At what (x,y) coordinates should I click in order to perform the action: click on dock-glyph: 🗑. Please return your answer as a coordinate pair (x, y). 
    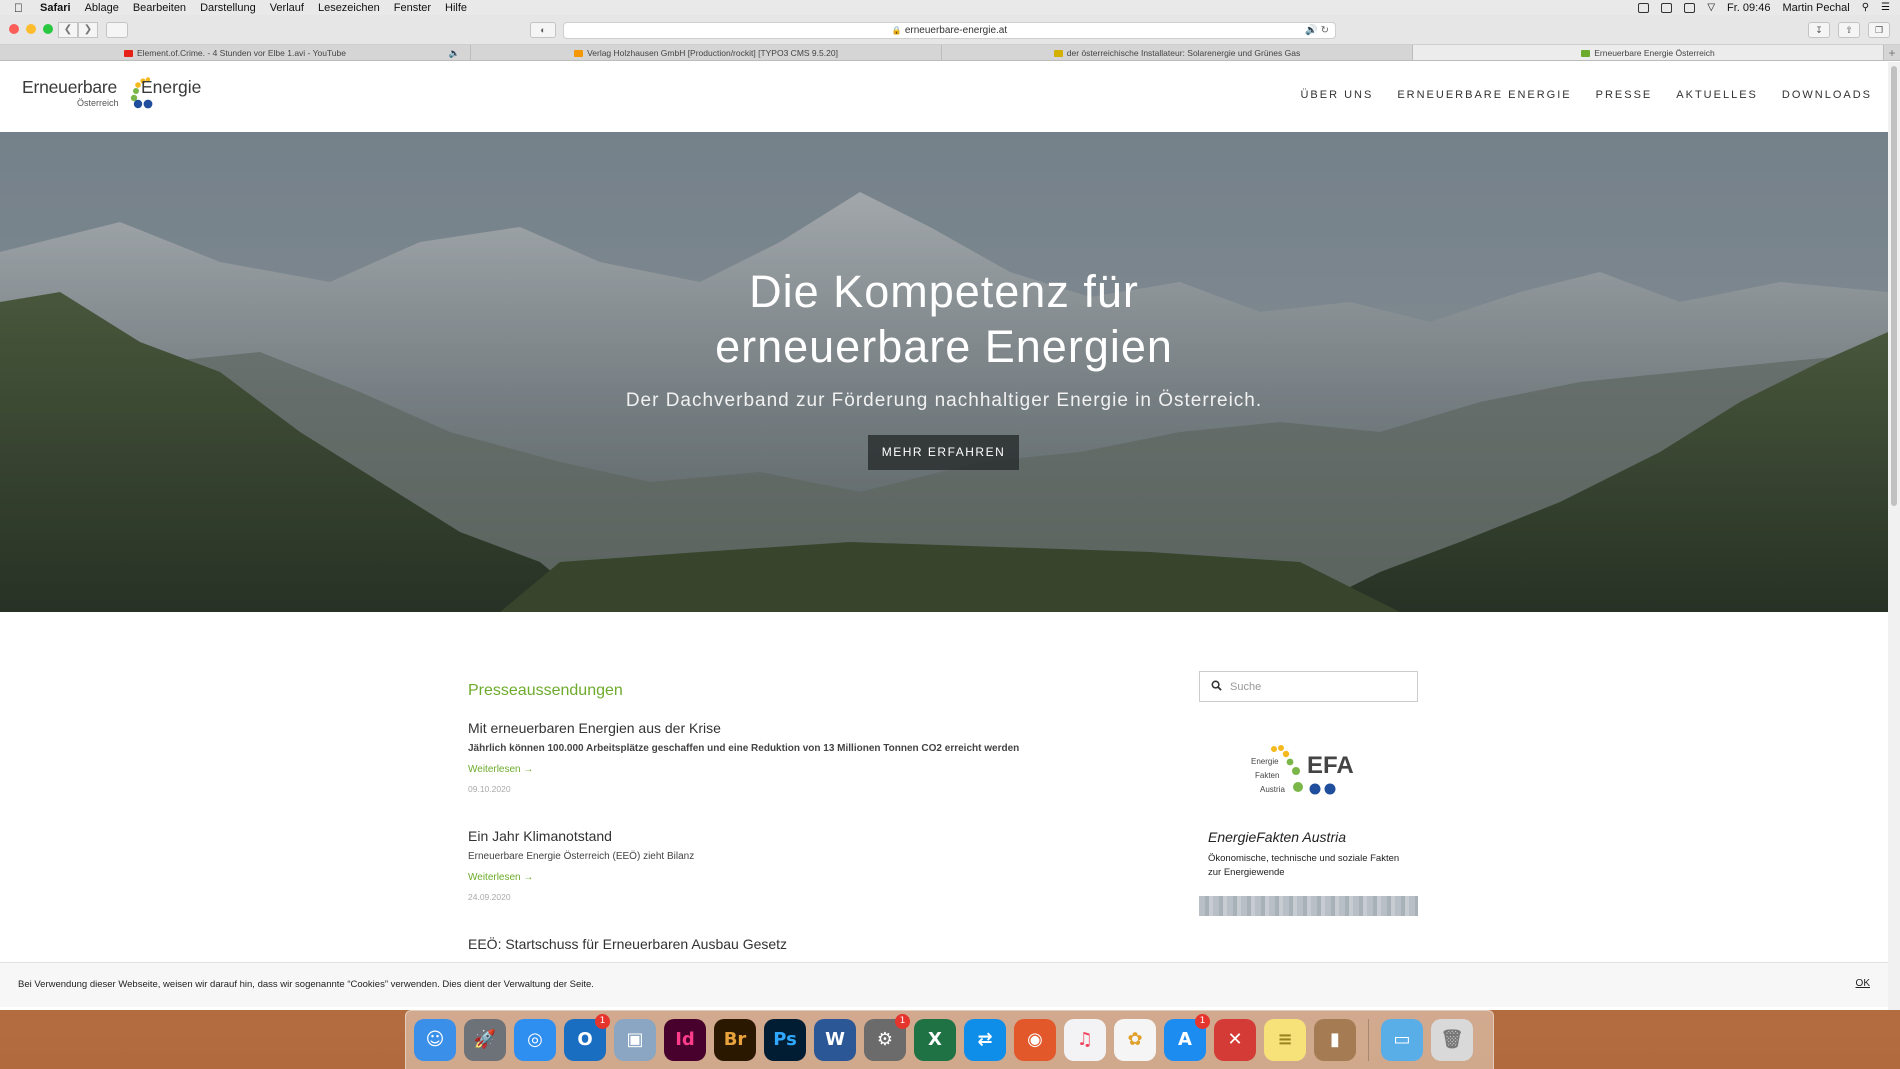
    Looking at the image, I should click on (1452, 1039).